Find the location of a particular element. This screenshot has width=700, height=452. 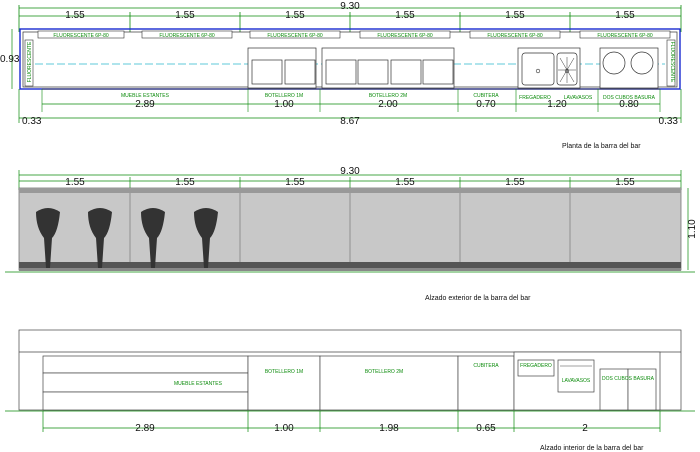

plan-fluor-5: FLUORESCENTE 6P-80 is located at coordinates (515, 36).